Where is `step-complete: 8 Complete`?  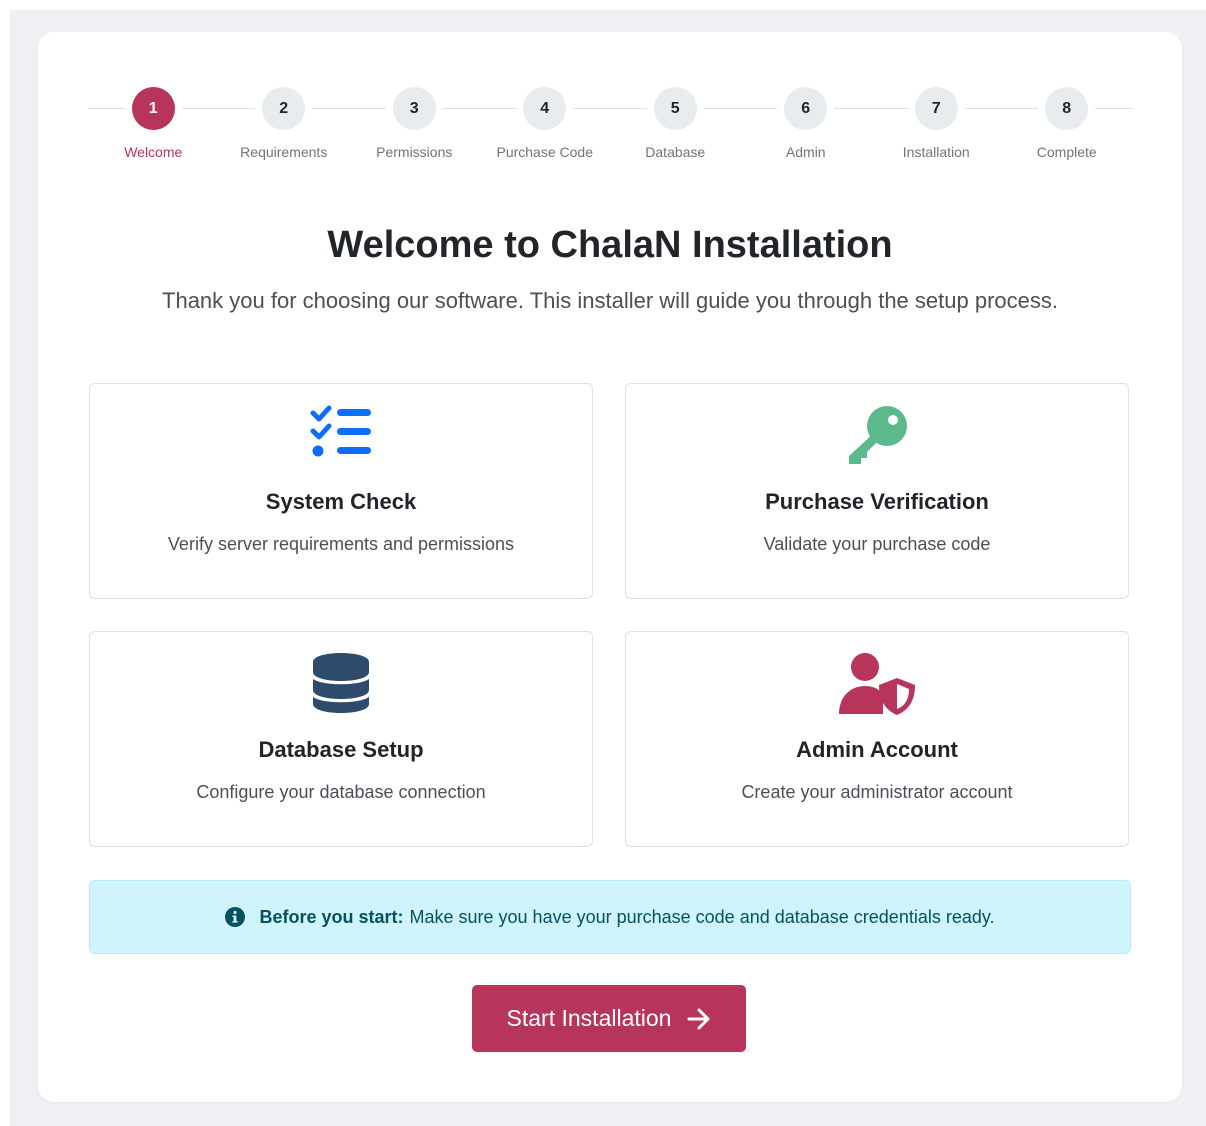 step-complete: 8 Complete is located at coordinates (1067, 123).